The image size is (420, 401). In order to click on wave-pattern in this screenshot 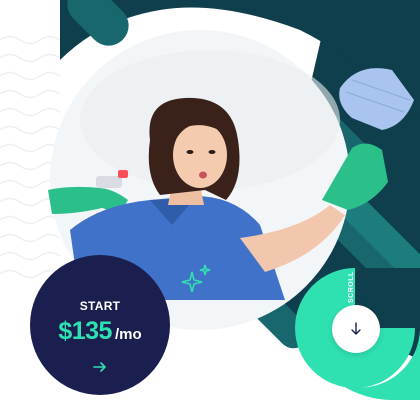, I will do `click(30, 157)`.